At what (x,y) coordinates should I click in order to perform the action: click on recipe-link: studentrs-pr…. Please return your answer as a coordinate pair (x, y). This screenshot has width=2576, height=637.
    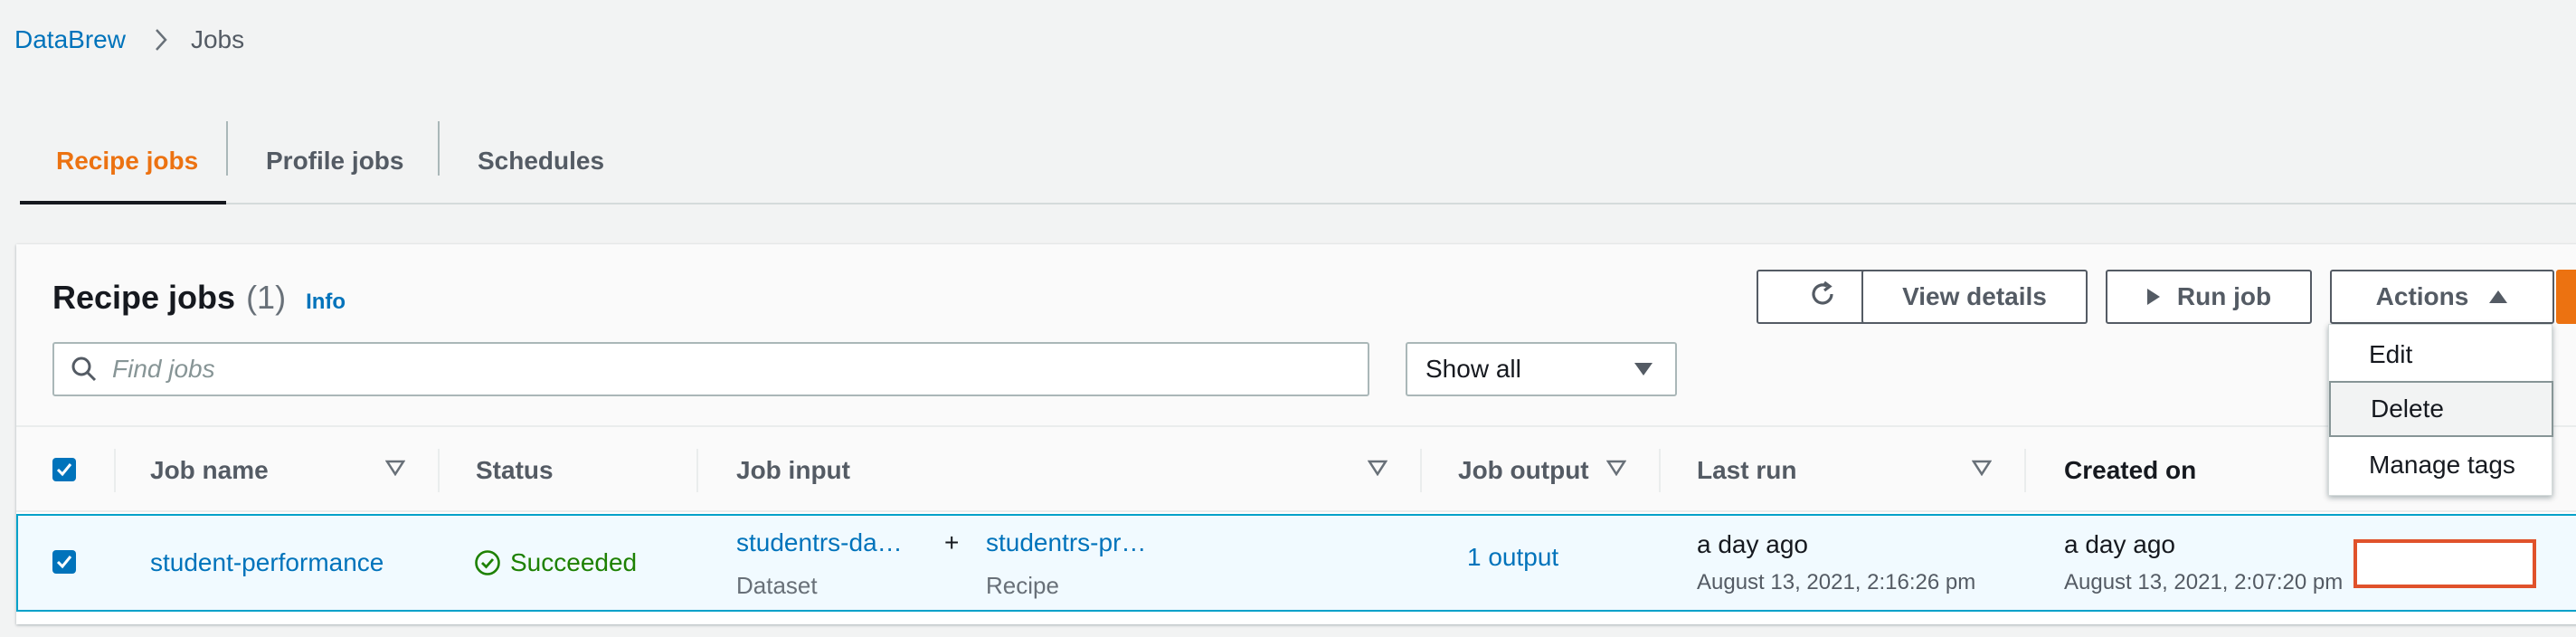
    Looking at the image, I should click on (1066, 542).